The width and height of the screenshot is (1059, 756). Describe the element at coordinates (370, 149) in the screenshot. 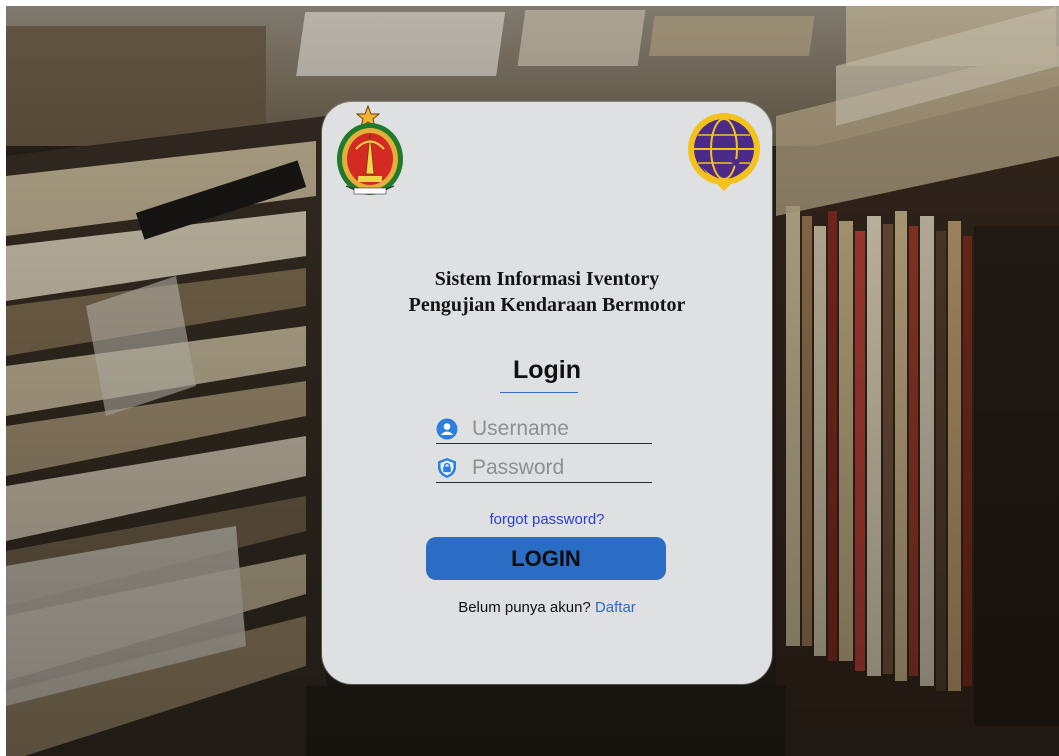

I see `regional-emblem-logo` at that location.